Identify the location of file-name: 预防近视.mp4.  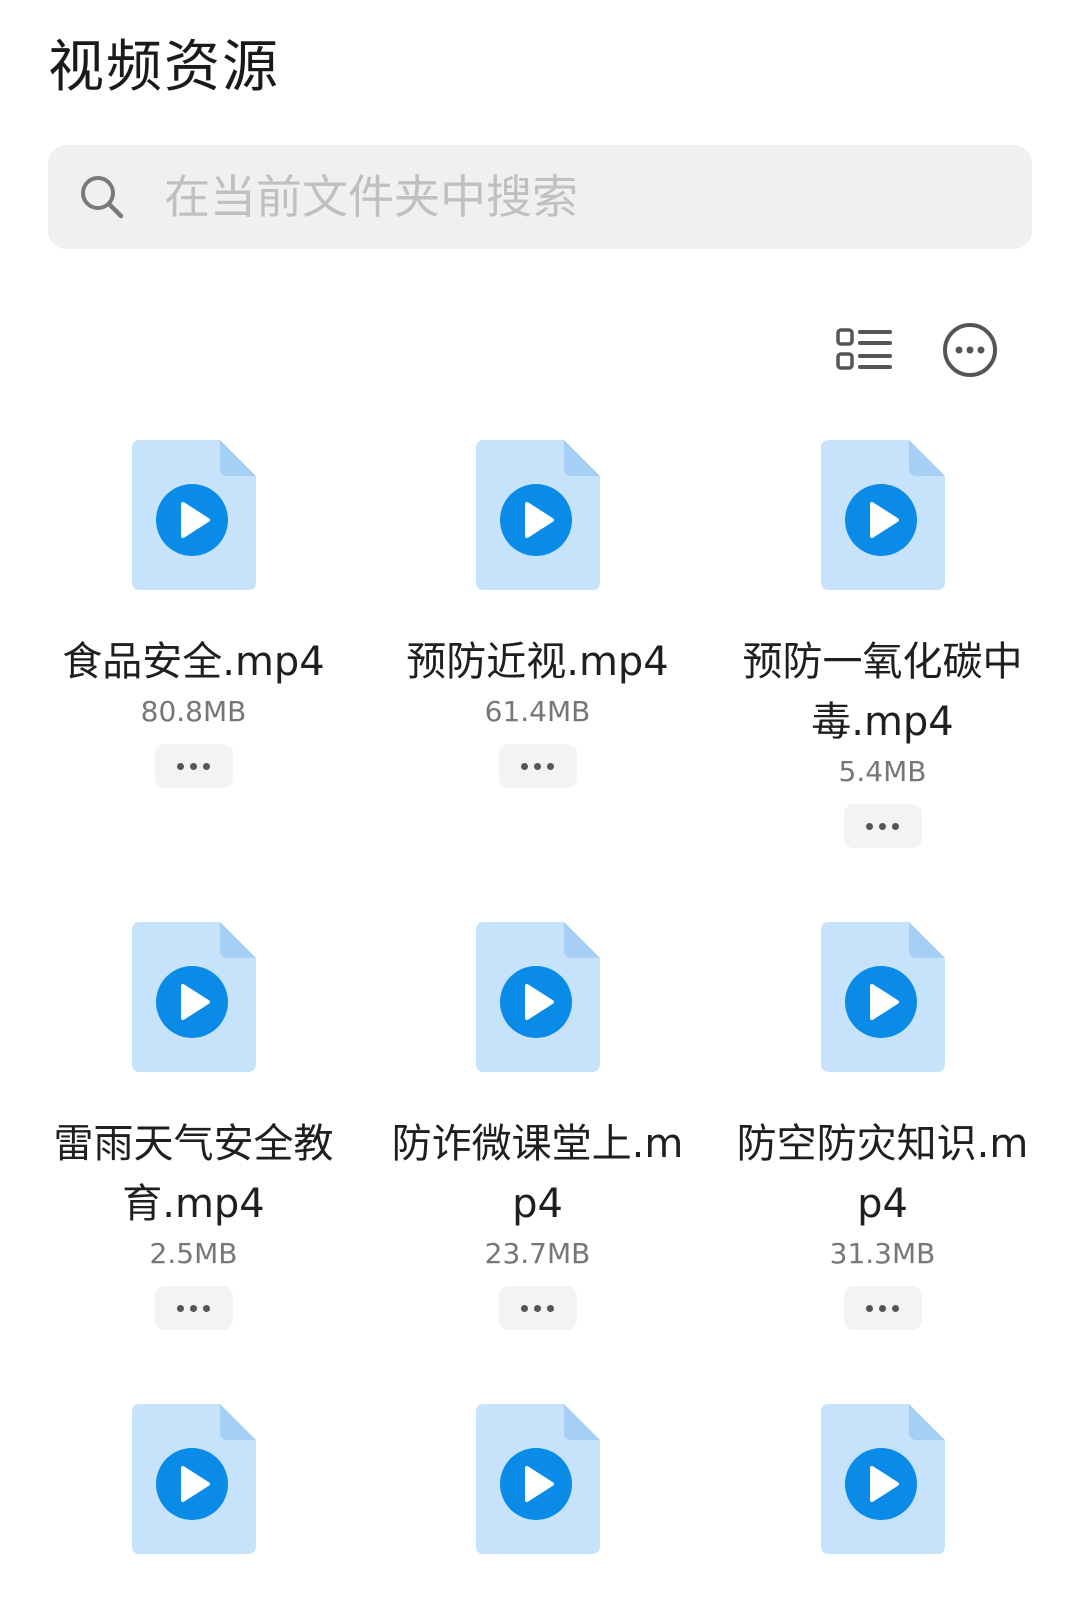
(537, 662).